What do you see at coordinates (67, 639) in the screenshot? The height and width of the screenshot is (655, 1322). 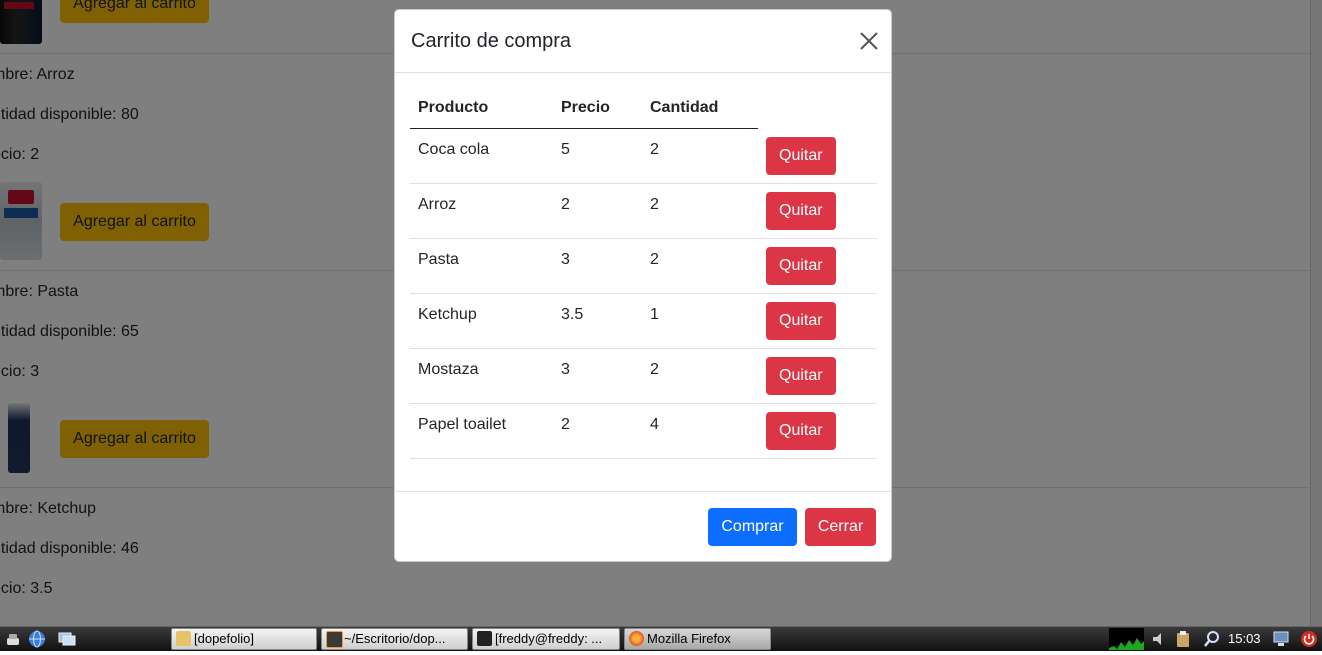 I see `show-desktop-icon` at bounding box center [67, 639].